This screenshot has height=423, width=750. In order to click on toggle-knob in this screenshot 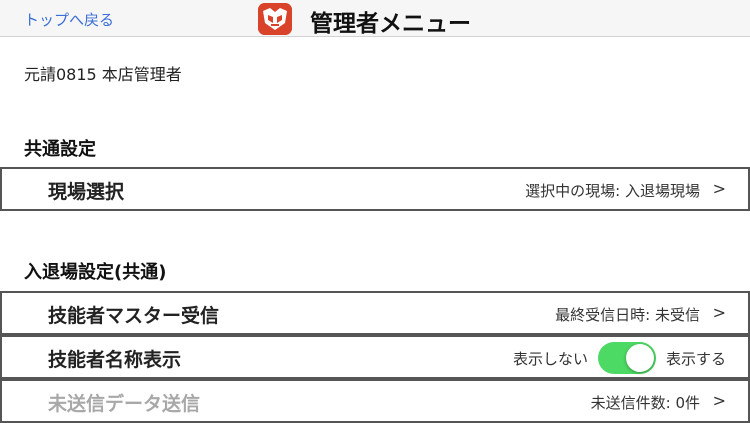, I will do `click(639, 358)`.